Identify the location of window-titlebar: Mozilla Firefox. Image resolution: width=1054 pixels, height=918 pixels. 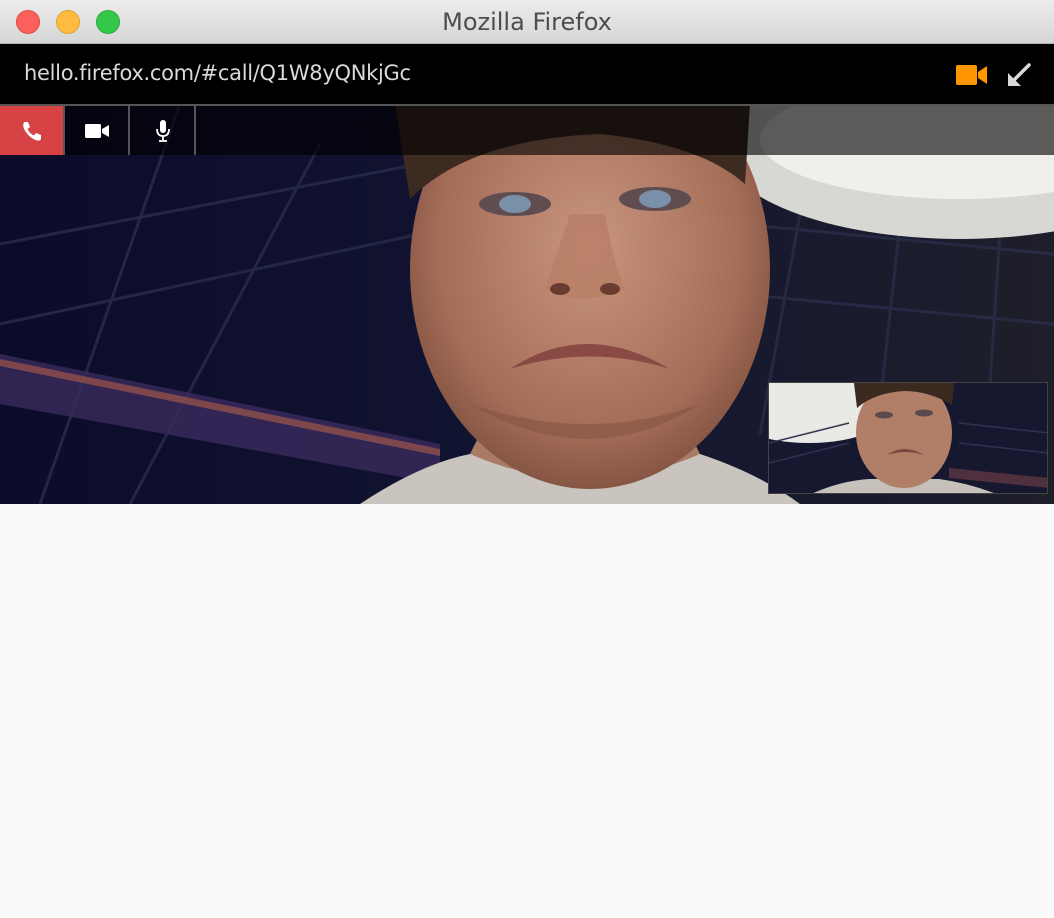
(527, 22).